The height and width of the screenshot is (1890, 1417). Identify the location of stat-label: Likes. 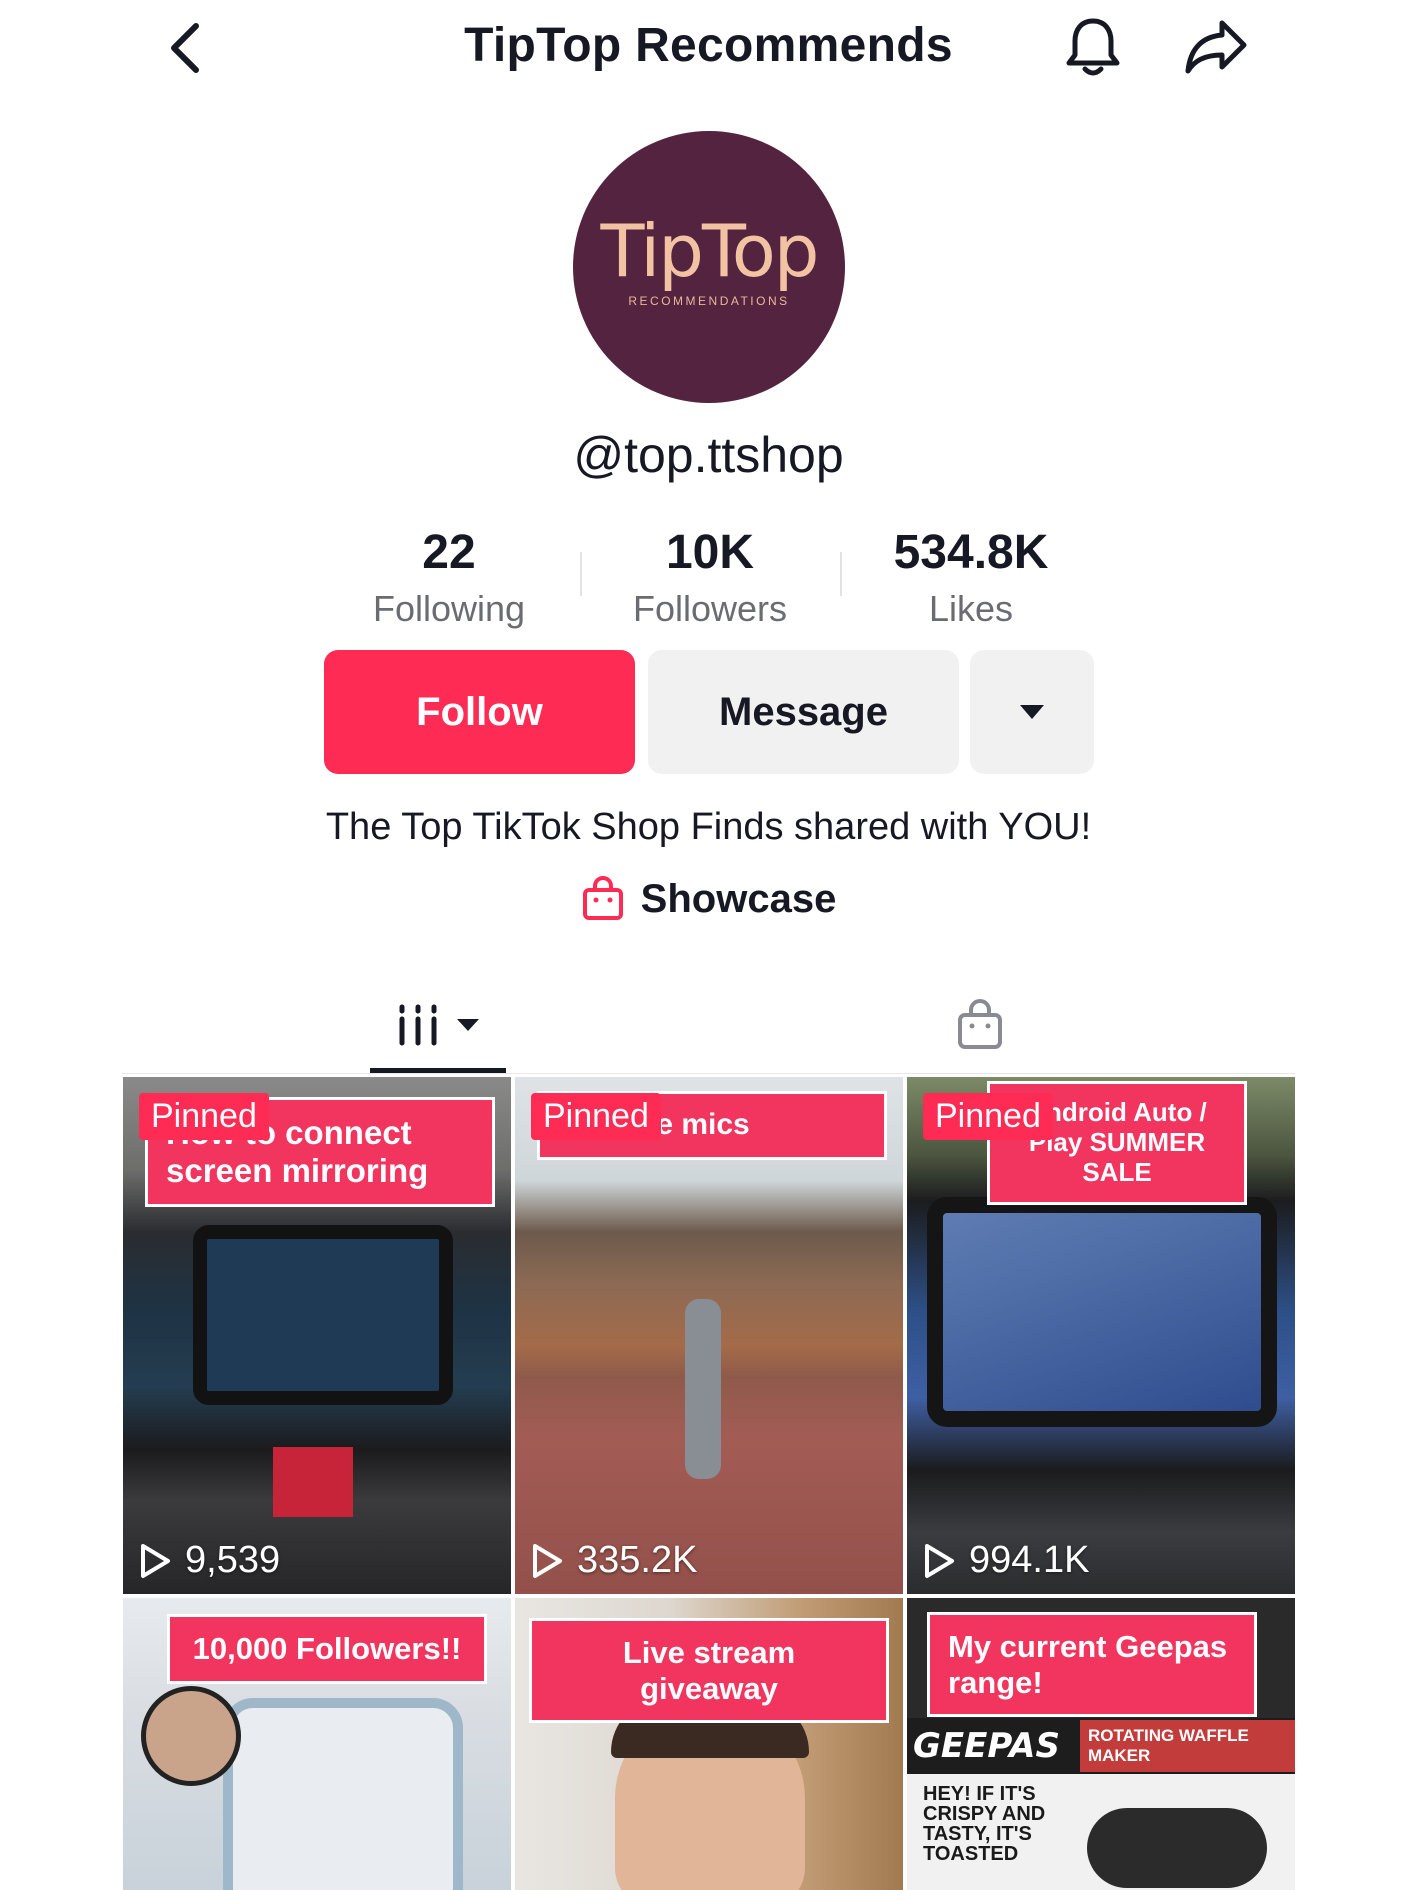
(971, 608).